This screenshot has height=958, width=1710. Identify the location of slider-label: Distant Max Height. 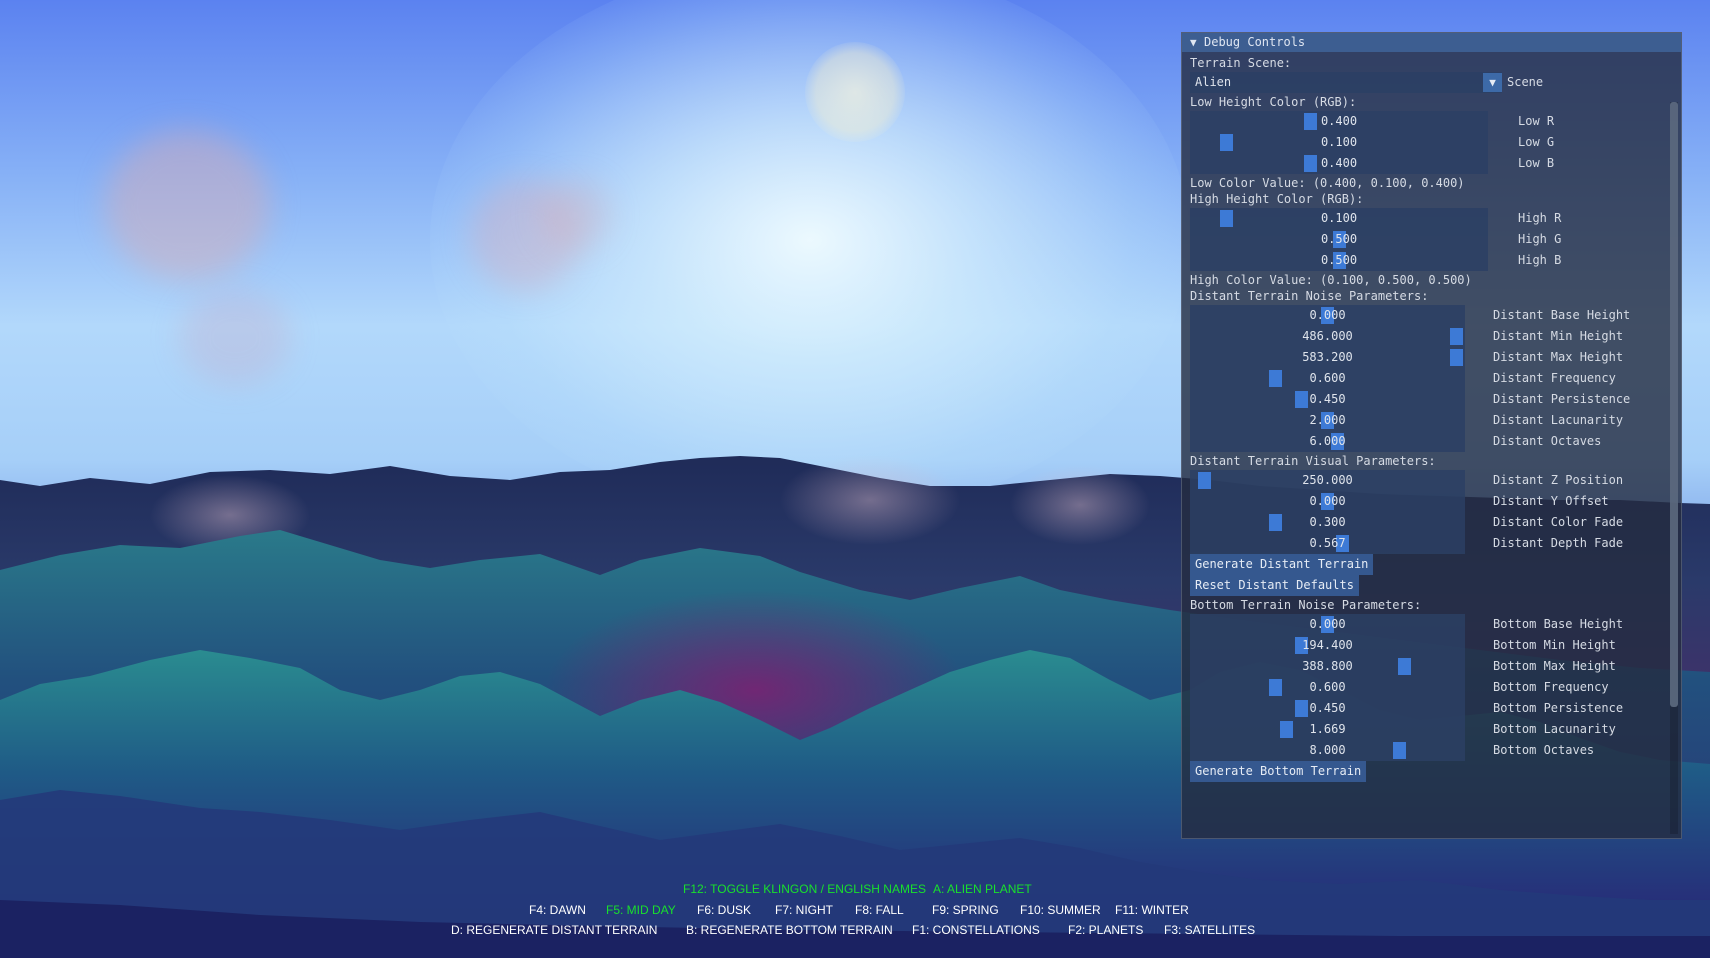
(1558, 357).